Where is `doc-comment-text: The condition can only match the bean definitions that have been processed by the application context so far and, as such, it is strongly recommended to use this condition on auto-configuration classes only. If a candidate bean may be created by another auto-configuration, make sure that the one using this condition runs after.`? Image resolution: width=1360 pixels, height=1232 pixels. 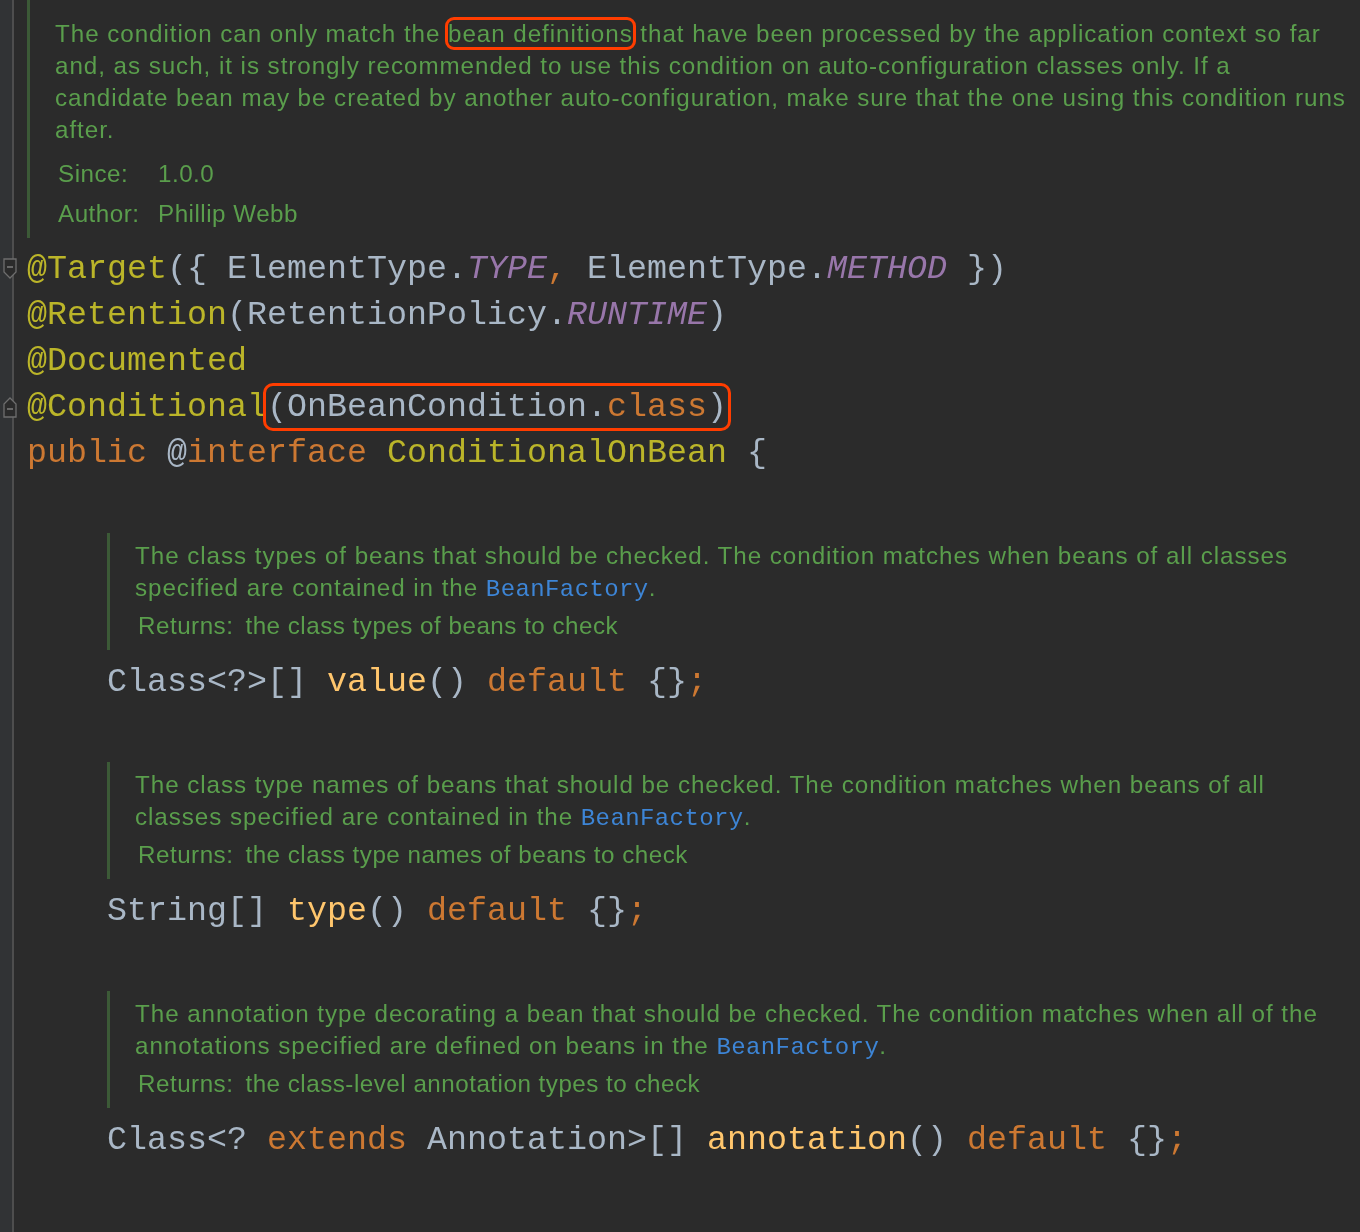
doc-comment-text: The condition can only match the bean definitions that have been processed by the application context so far and, as such, it is strongly recommended to use this condition on auto-configuration classes only. If a candidate bean may be created by another auto-configuration, make sure that the one using this condition runs after. is located at coordinates (700, 82).